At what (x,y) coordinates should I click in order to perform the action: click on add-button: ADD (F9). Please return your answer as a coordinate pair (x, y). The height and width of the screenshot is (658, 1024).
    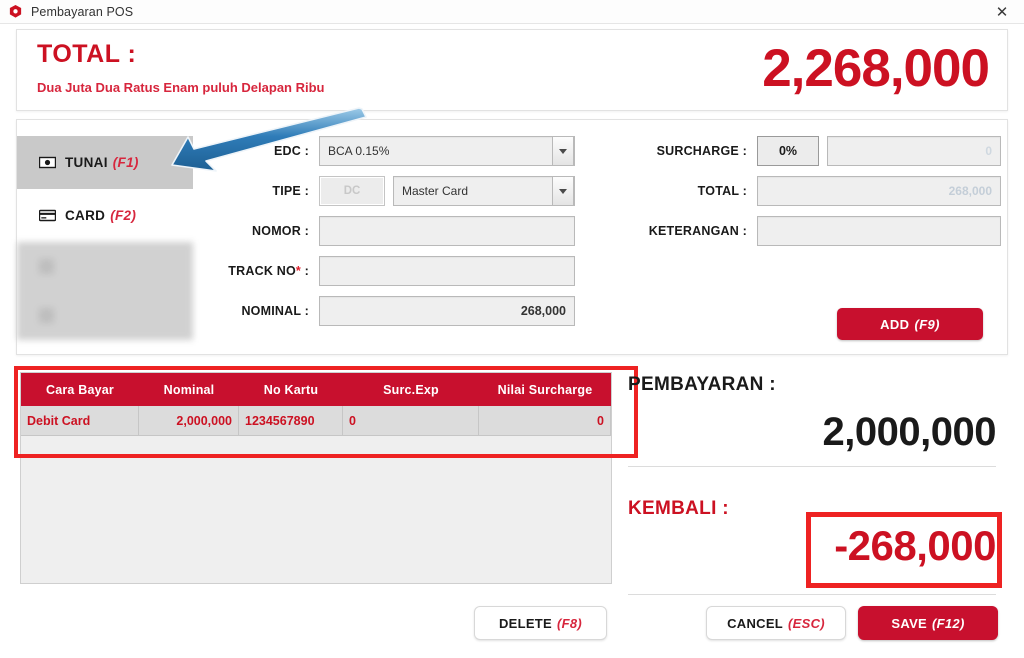
    Looking at the image, I should click on (910, 324).